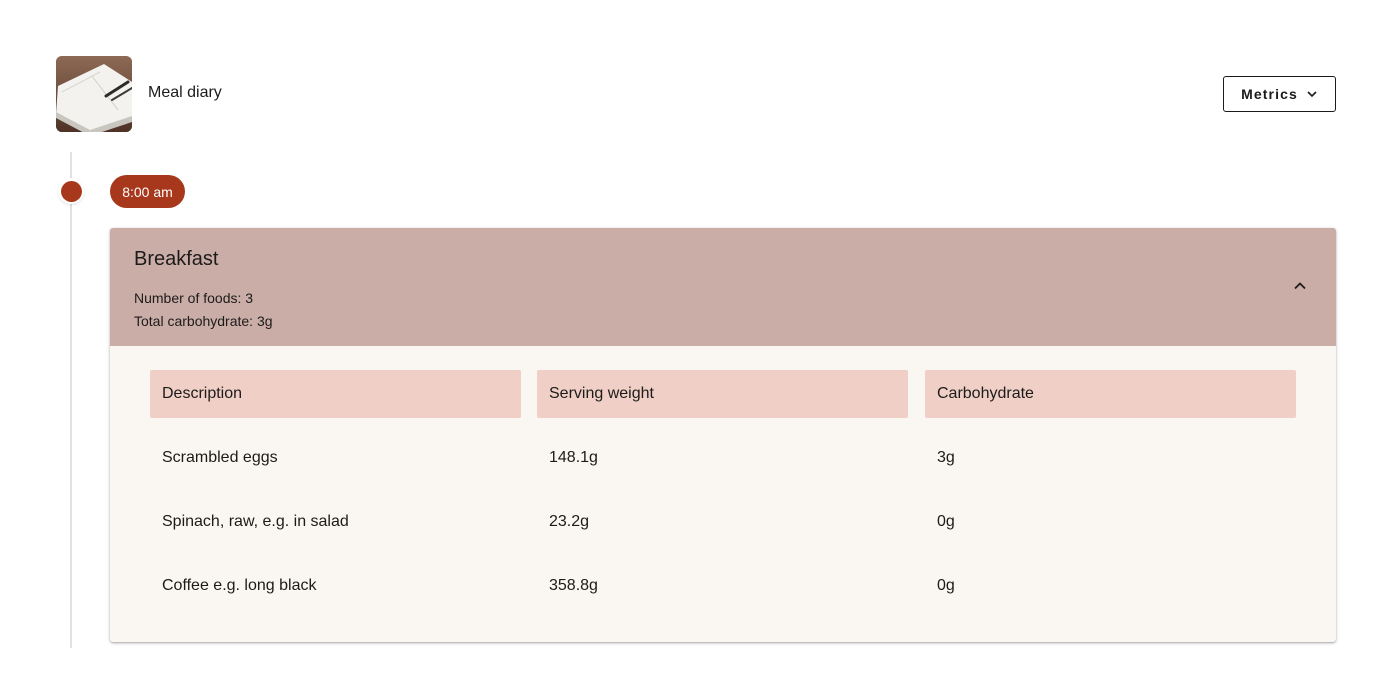 The image size is (1390, 686). Describe the element at coordinates (203, 321) in the screenshot. I see `total-carbohydrate: Total carbohydrate: 3g` at that location.